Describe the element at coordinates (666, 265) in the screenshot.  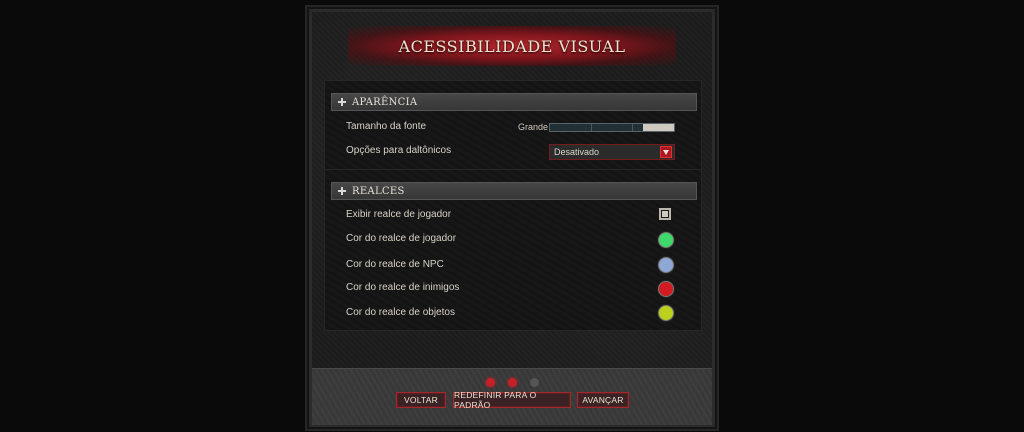
I see `npc-highlight-color-swatch` at that location.